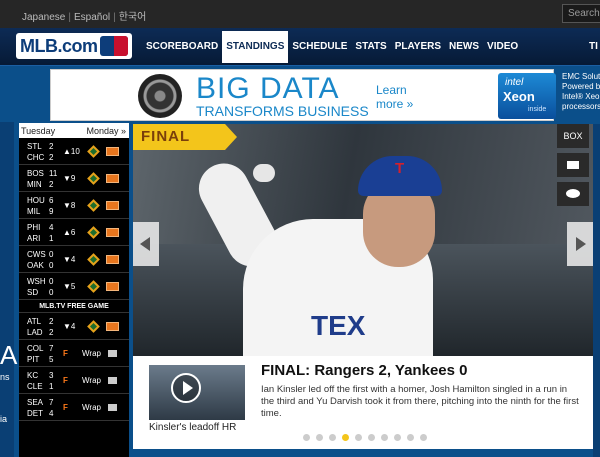  What do you see at coordinates (364, 370) in the screenshot?
I see `feature-headline: FINAL: Rangers 2, Yankees 0` at bounding box center [364, 370].